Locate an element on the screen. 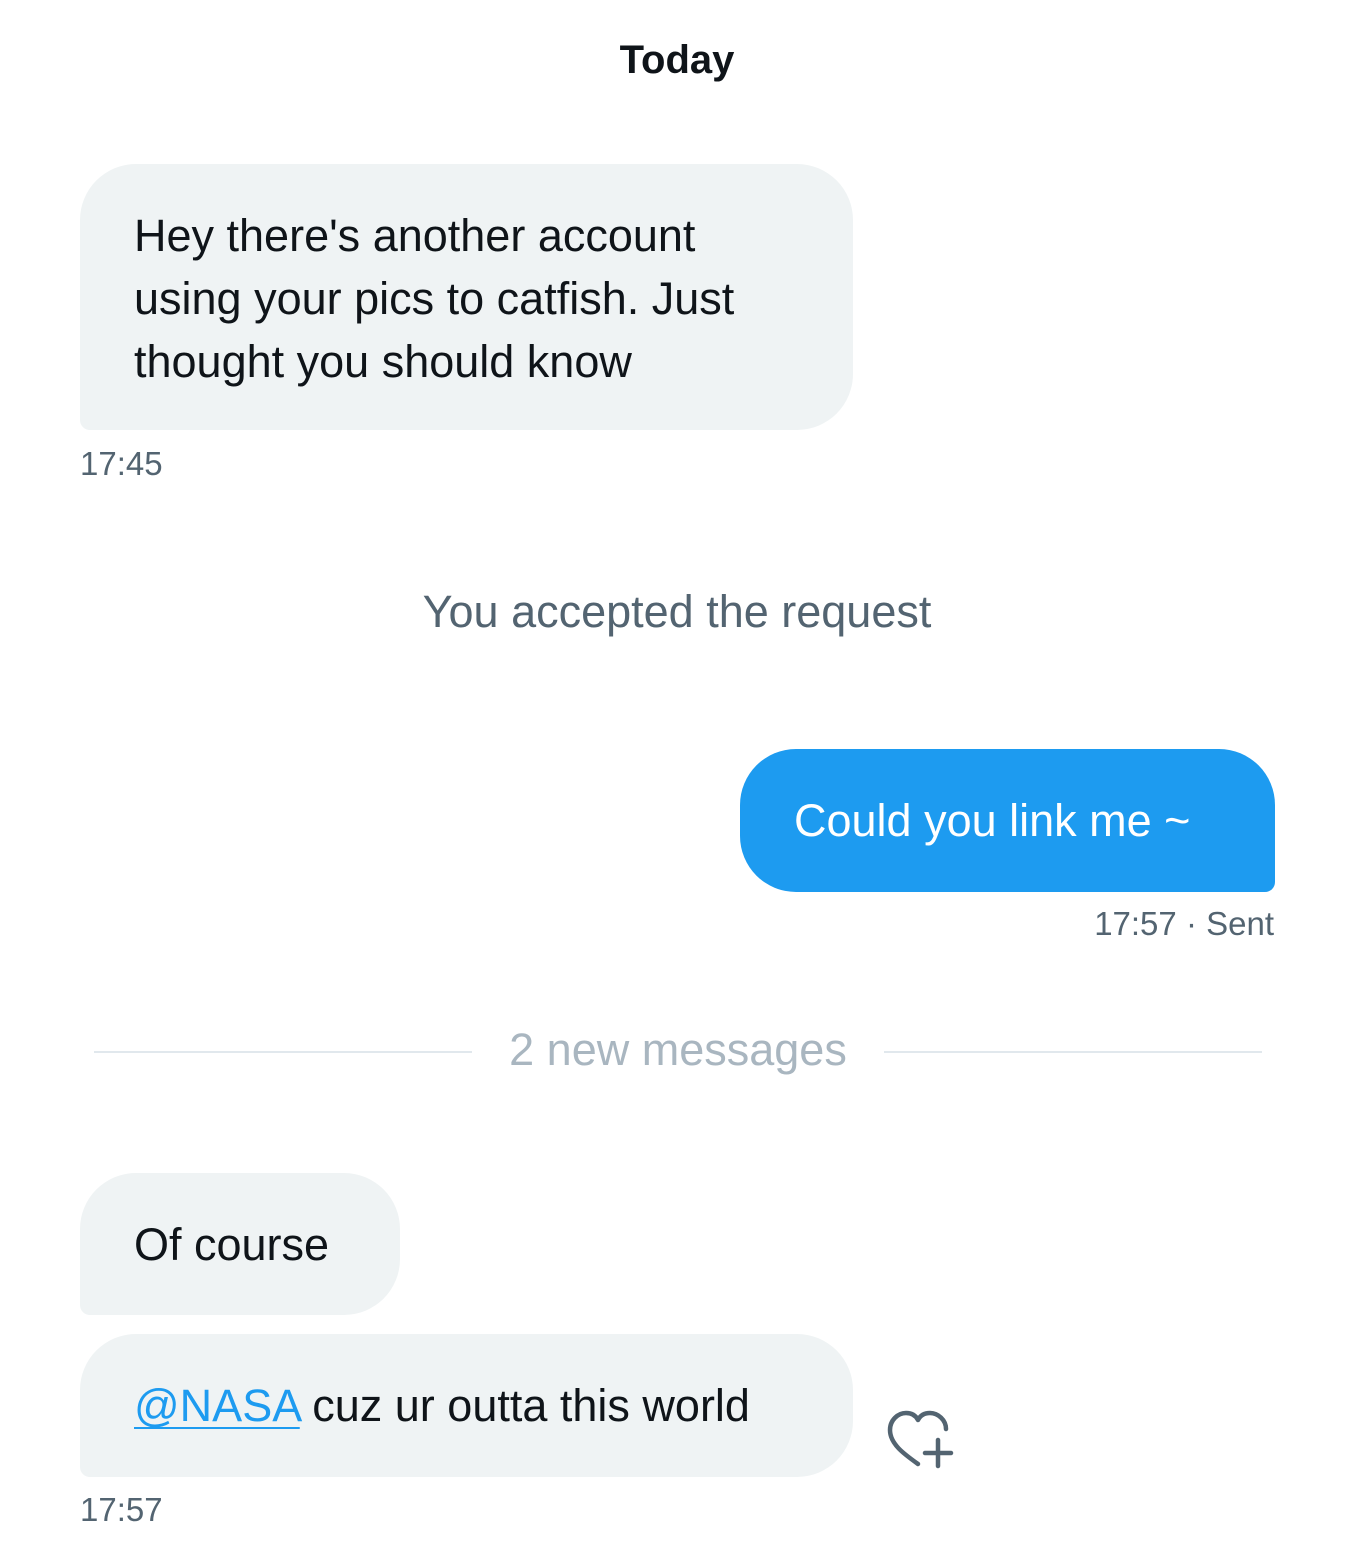 Image resolution: width=1354 pixels, height=1566 pixels. heart-plus-icon-glyph is located at coordinates (920, 1439).